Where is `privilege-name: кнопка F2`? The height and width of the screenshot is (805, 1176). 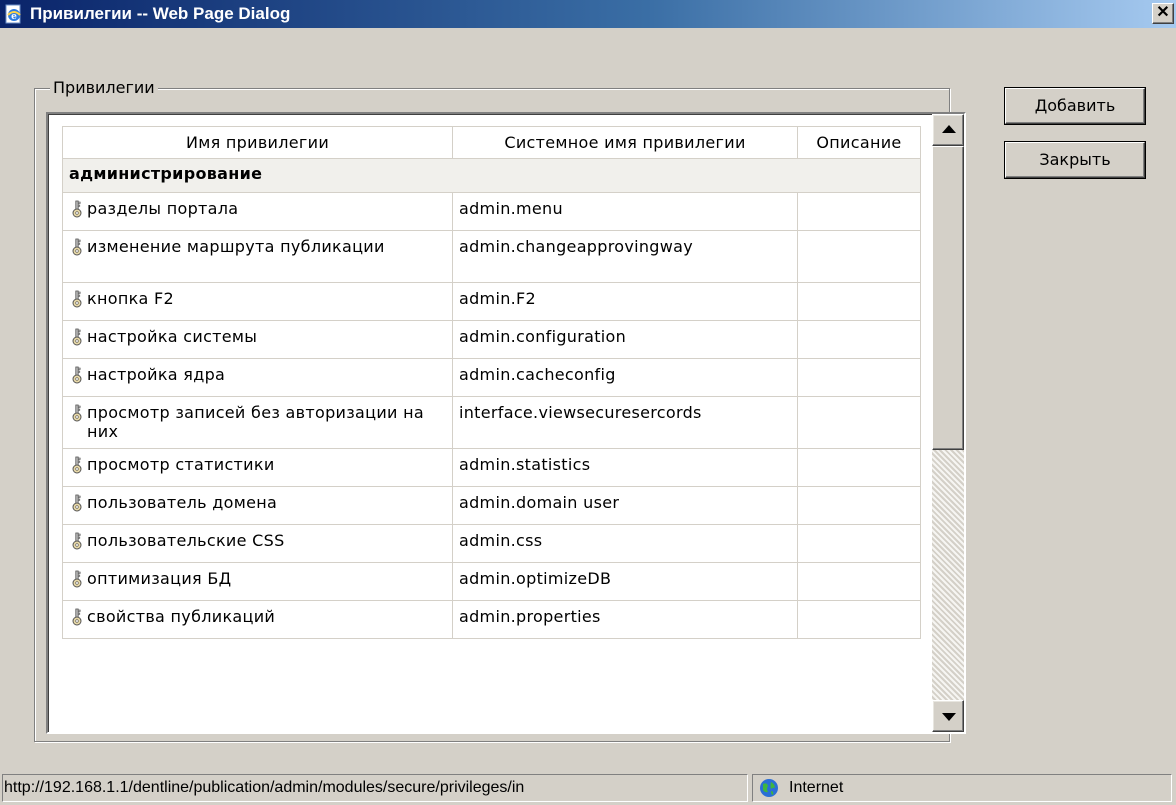 privilege-name: кнопка F2 is located at coordinates (257, 298).